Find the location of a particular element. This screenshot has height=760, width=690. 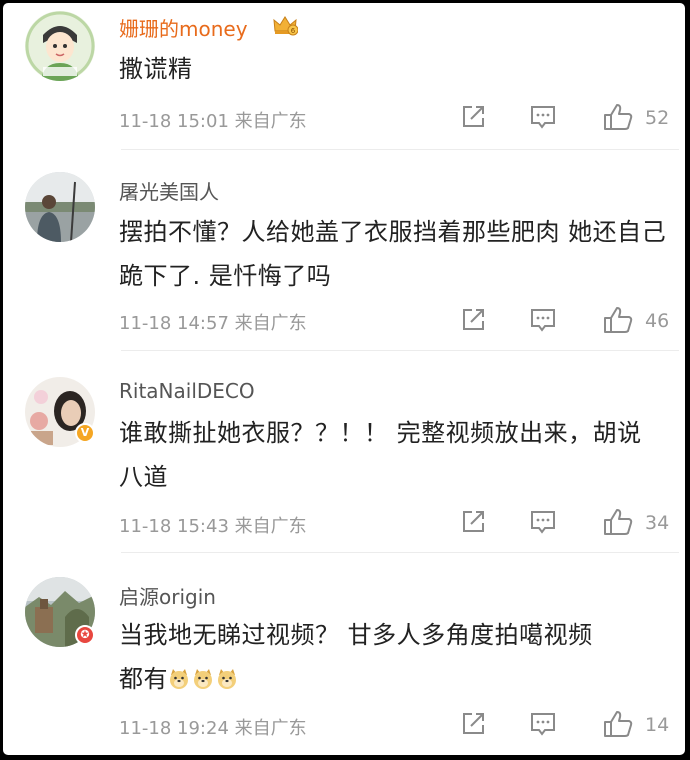

username: 屠光美国人 is located at coordinates (169, 190).